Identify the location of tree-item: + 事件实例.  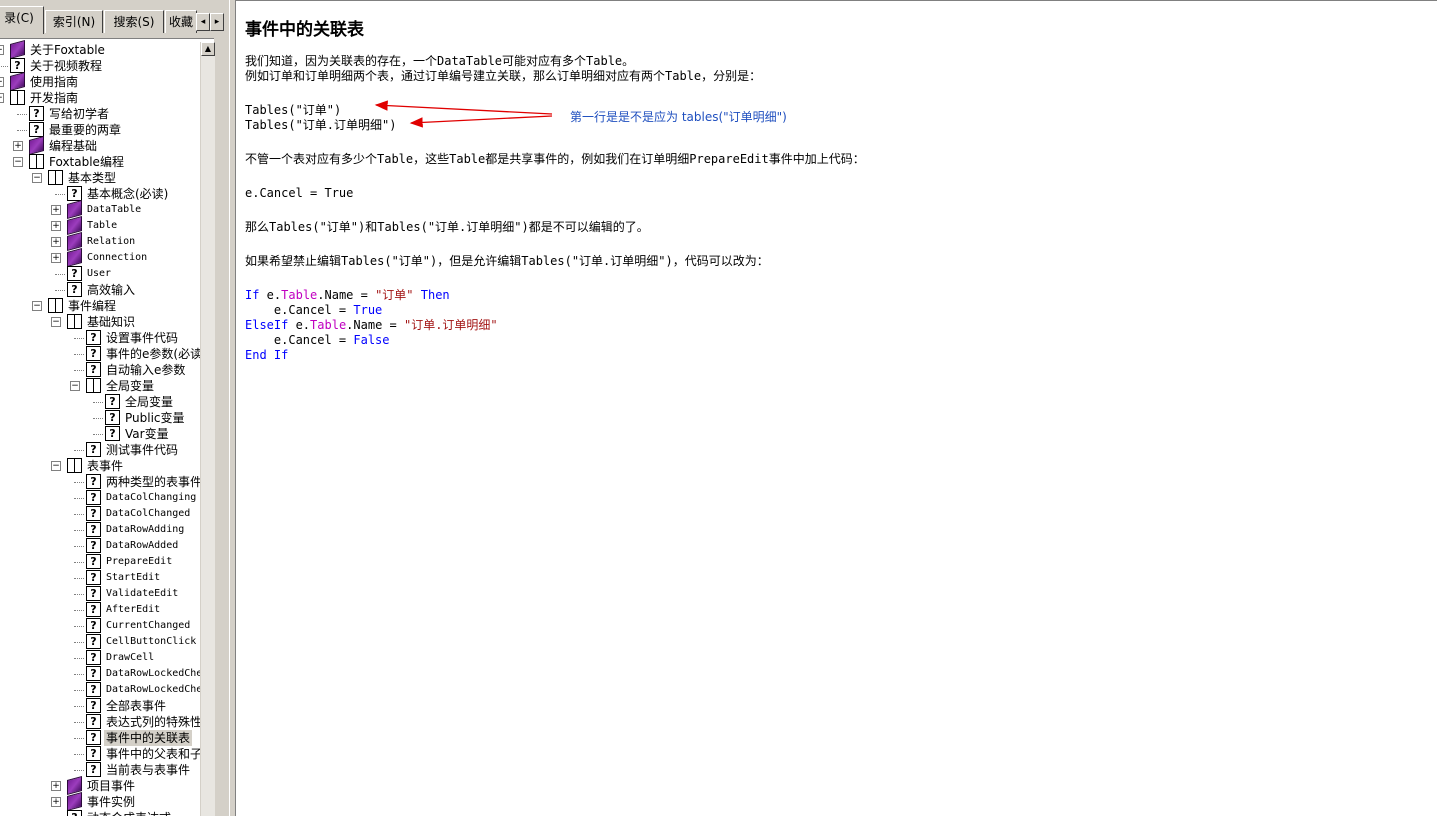
(107, 801).